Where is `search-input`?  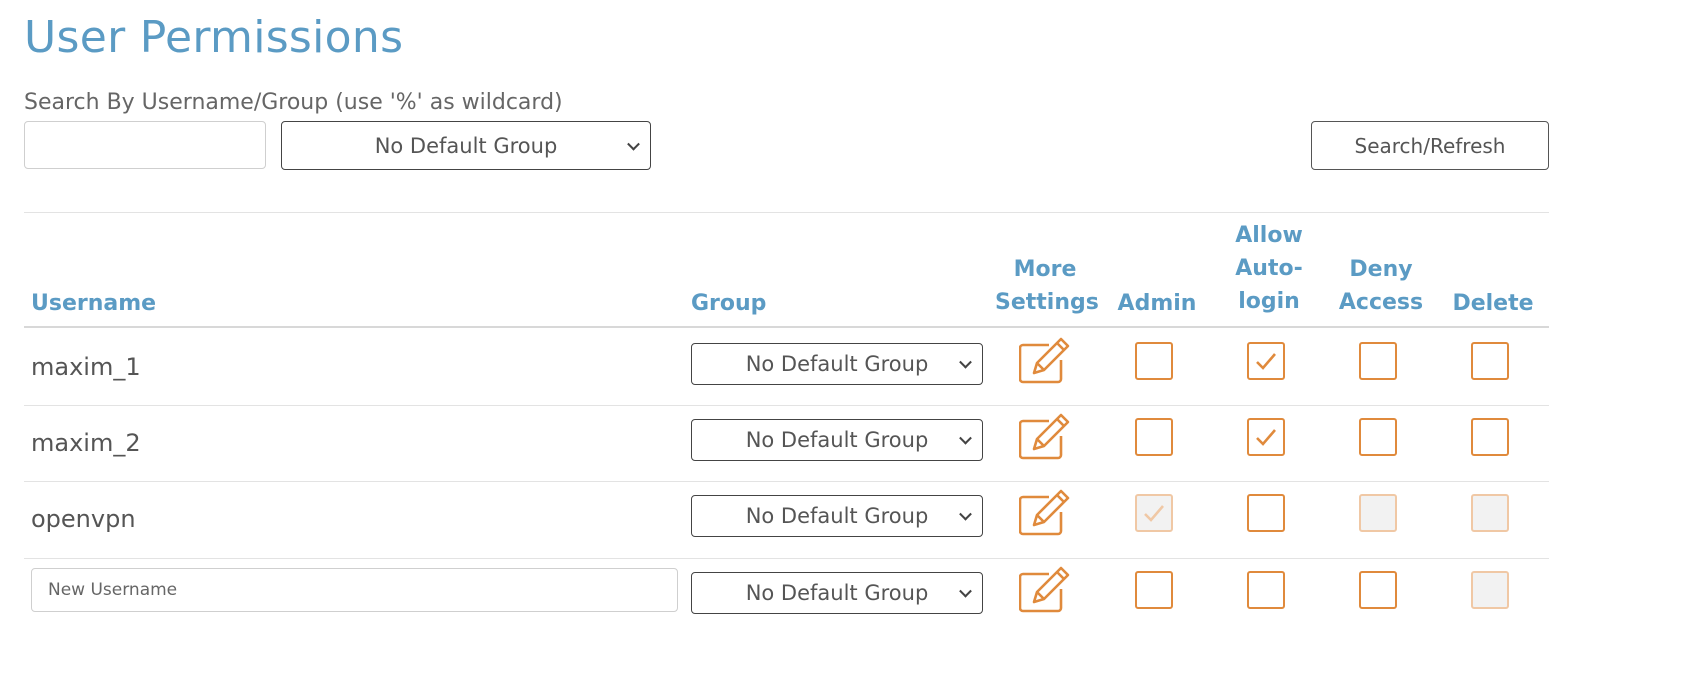
search-input is located at coordinates (145, 145).